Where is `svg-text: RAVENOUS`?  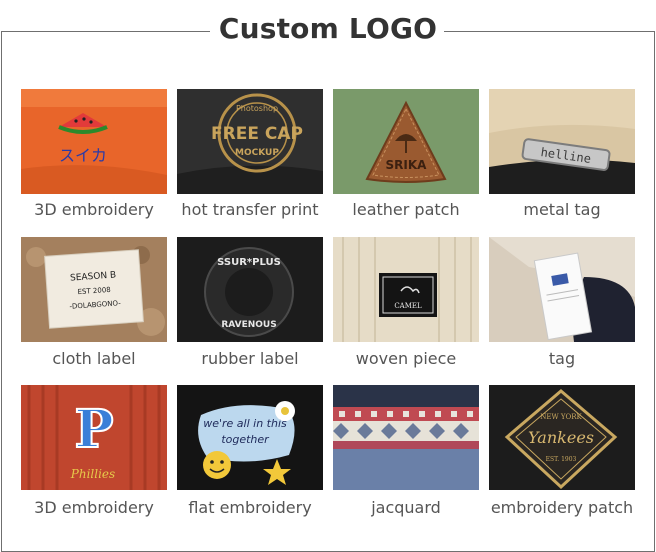 svg-text: RAVENOUS is located at coordinates (248, 325).